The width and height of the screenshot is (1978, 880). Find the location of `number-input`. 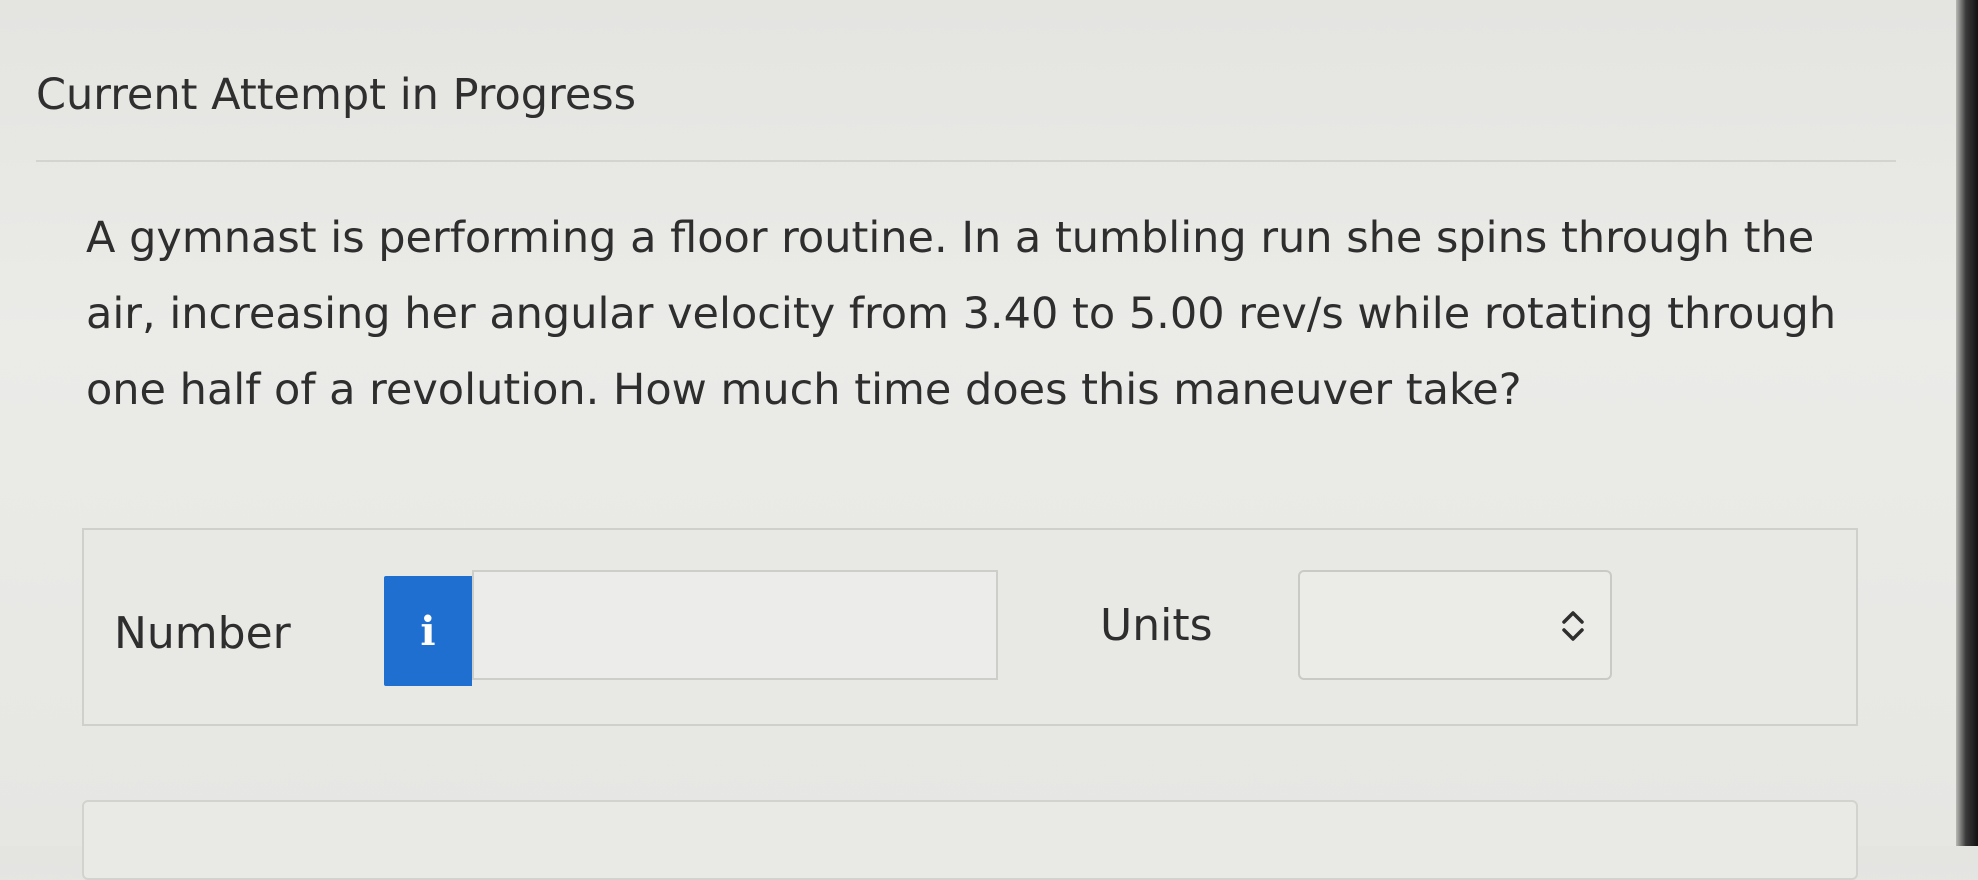

number-input is located at coordinates (735, 625).